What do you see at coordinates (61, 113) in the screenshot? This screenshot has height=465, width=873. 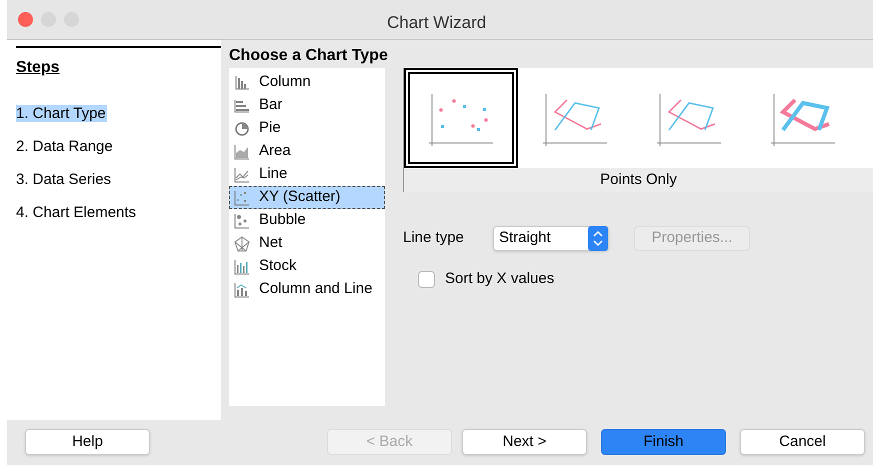 I see `step-item: 1. Chart Type` at bounding box center [61, 113].